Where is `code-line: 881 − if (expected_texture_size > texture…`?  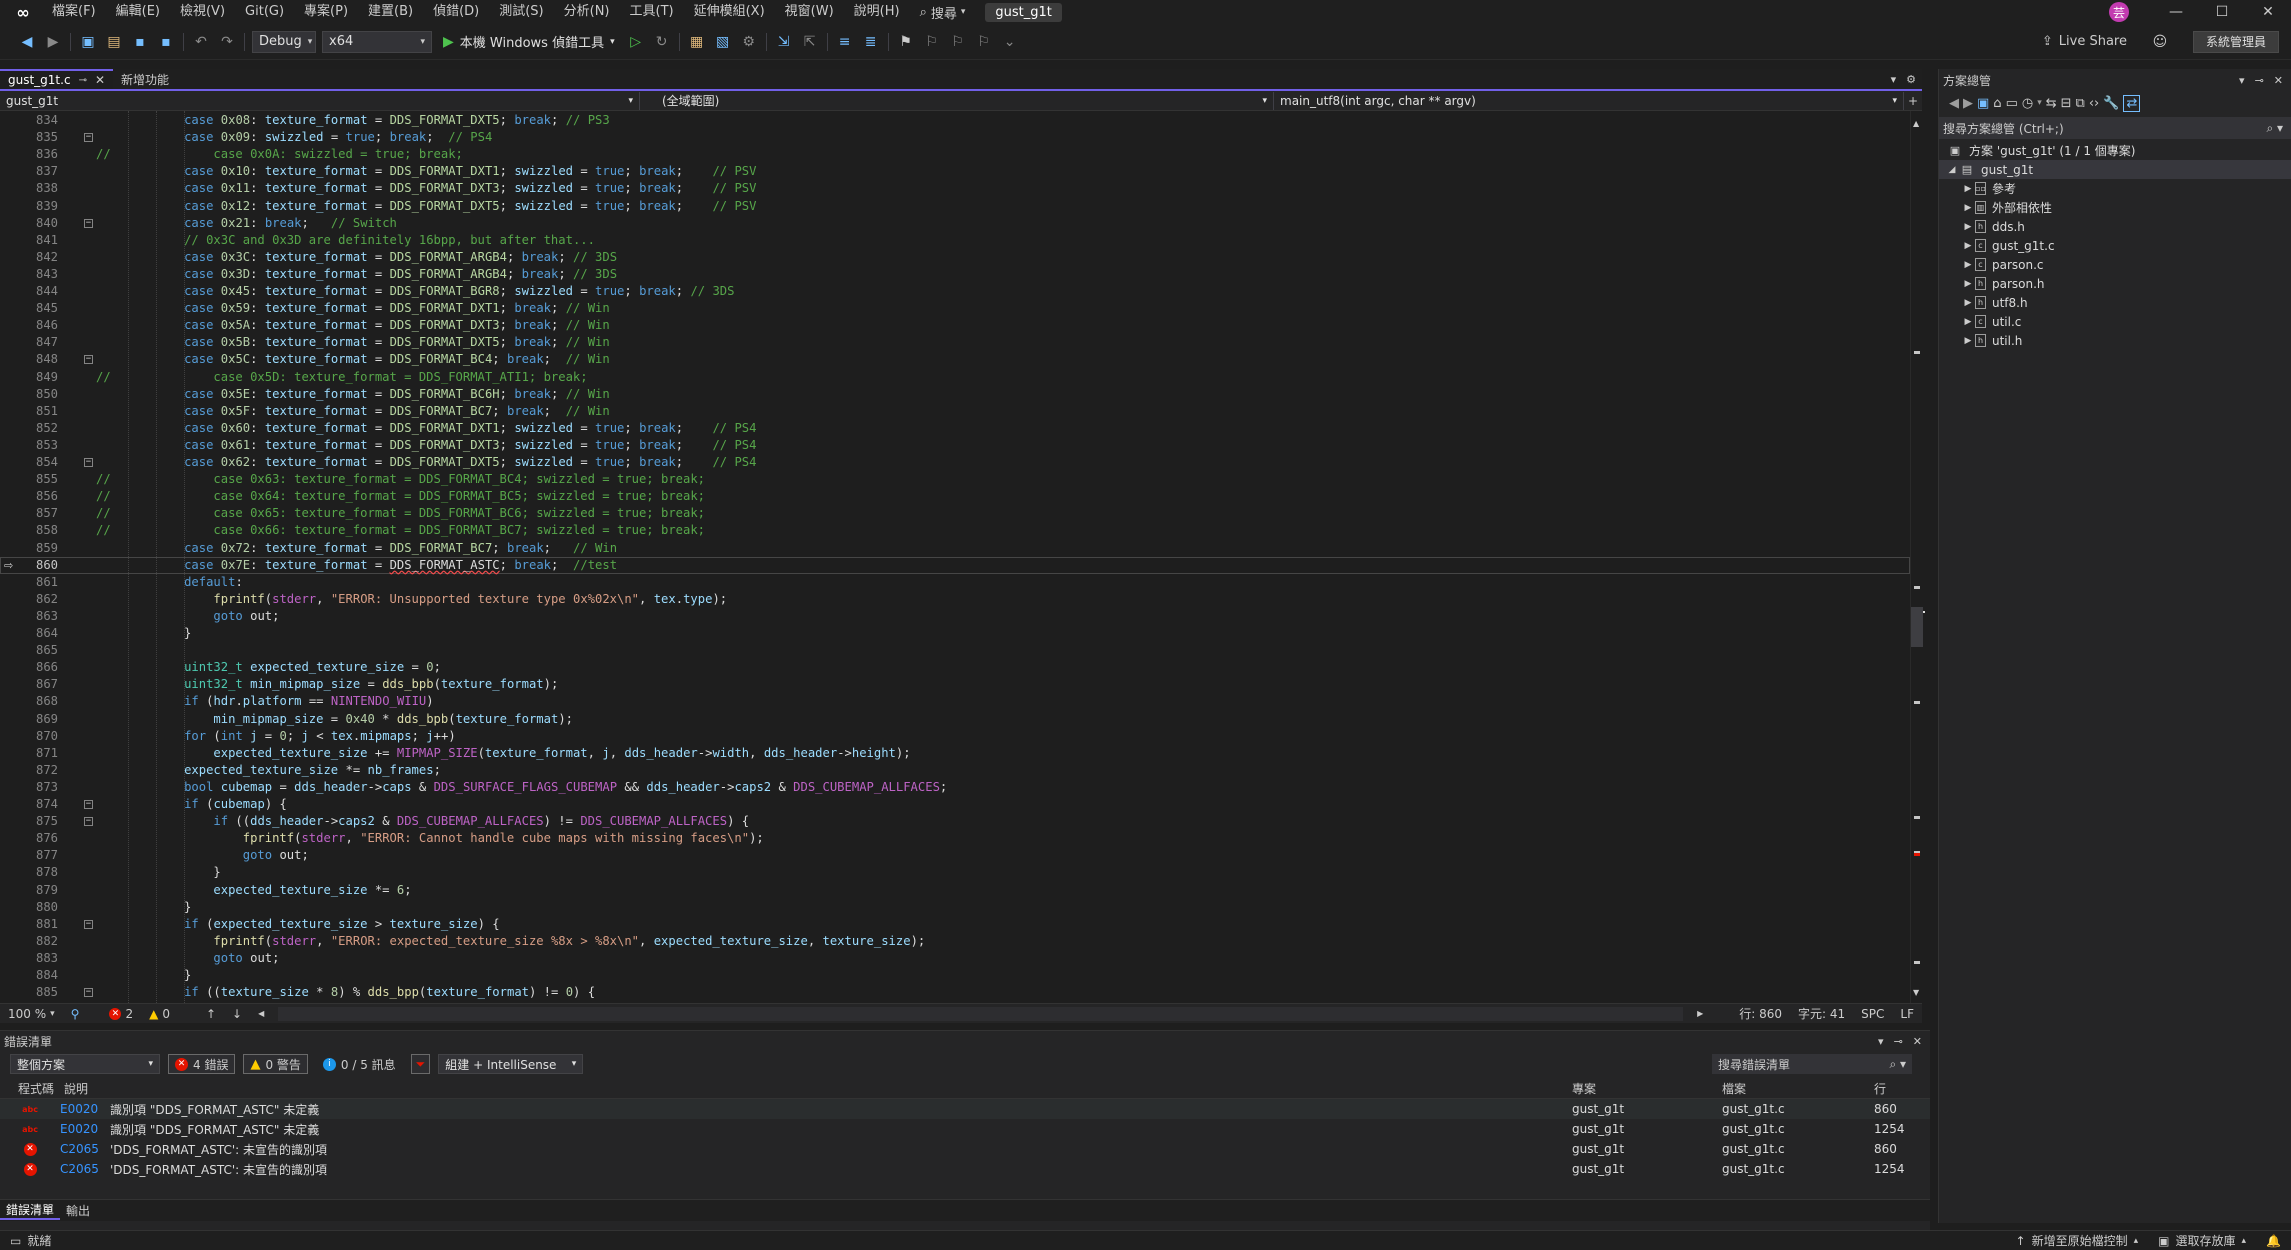 code-line: 881 − if (expected_texture_size > texture… is located at coordinates (955, 924).